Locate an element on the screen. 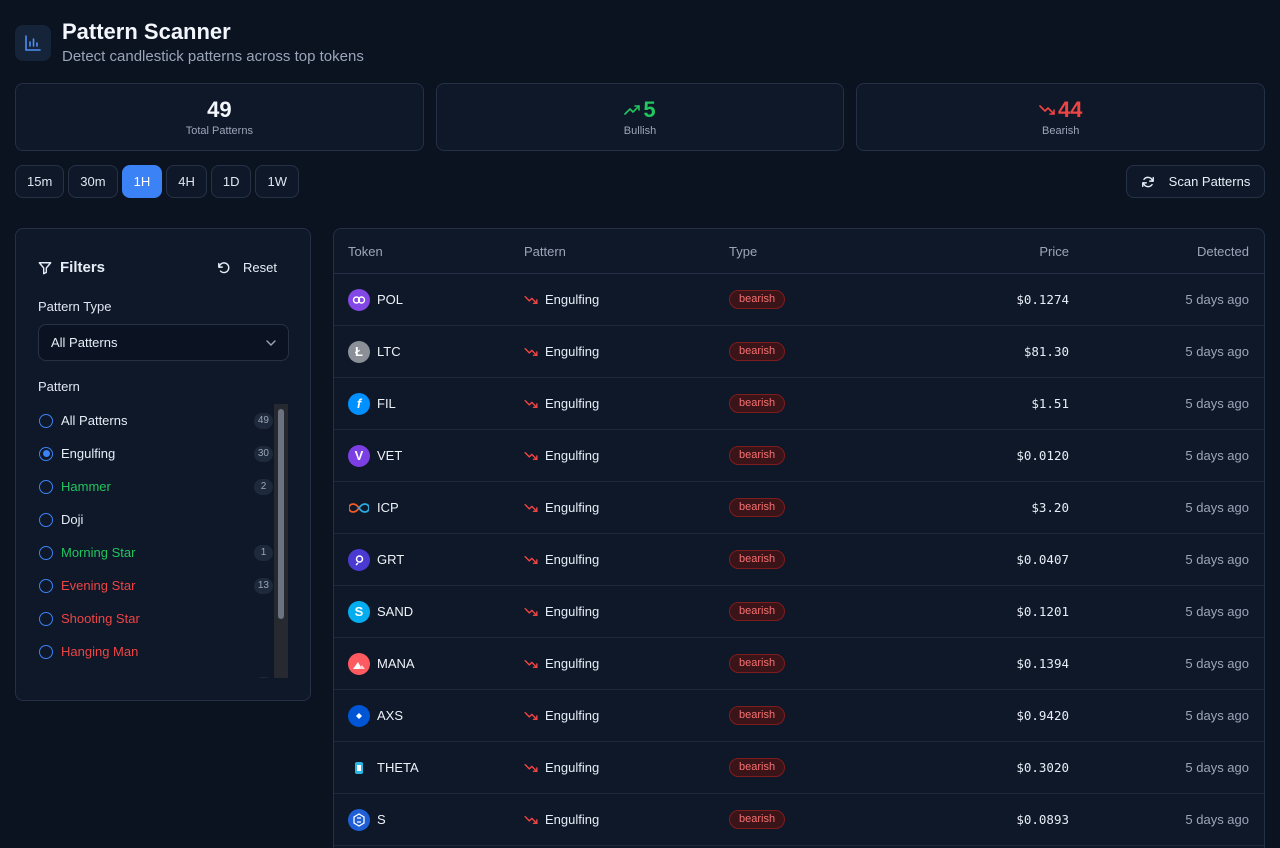 The width and height of the screenshot is (1280, 848). col-detected: Detected is located at coordinates (1159, 251).